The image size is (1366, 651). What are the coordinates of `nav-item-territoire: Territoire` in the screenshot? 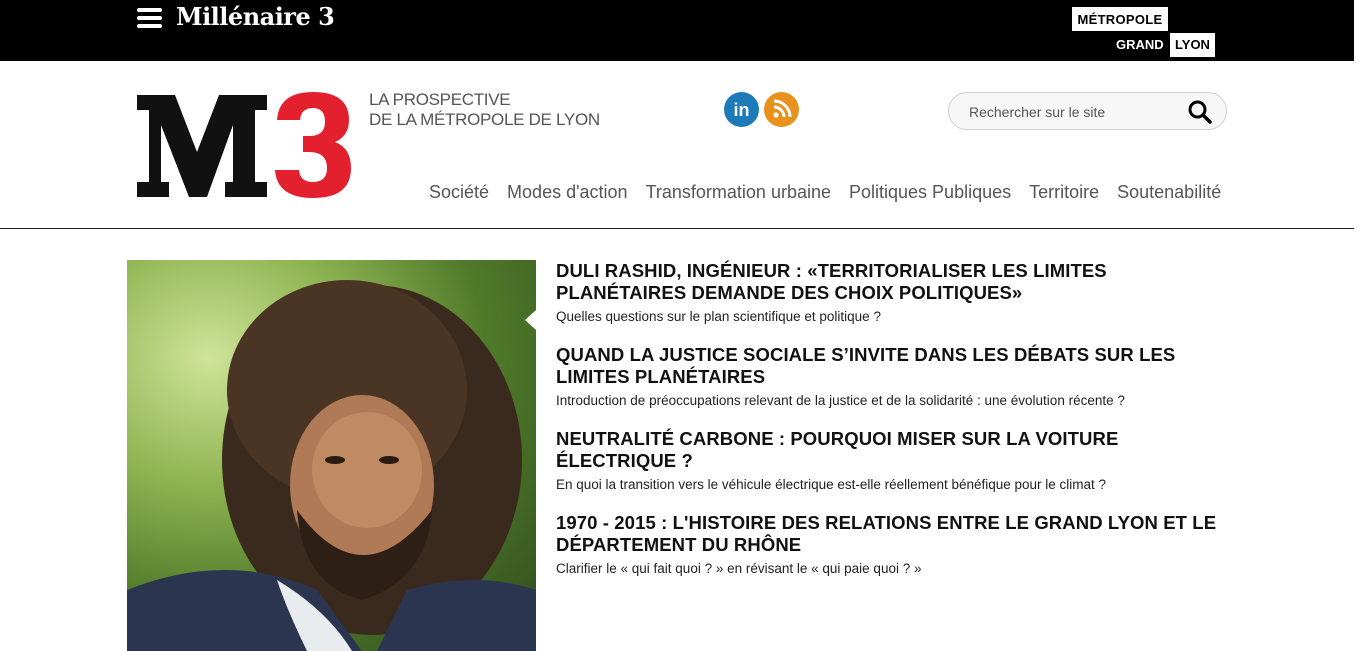 It's located at (1064, 192).